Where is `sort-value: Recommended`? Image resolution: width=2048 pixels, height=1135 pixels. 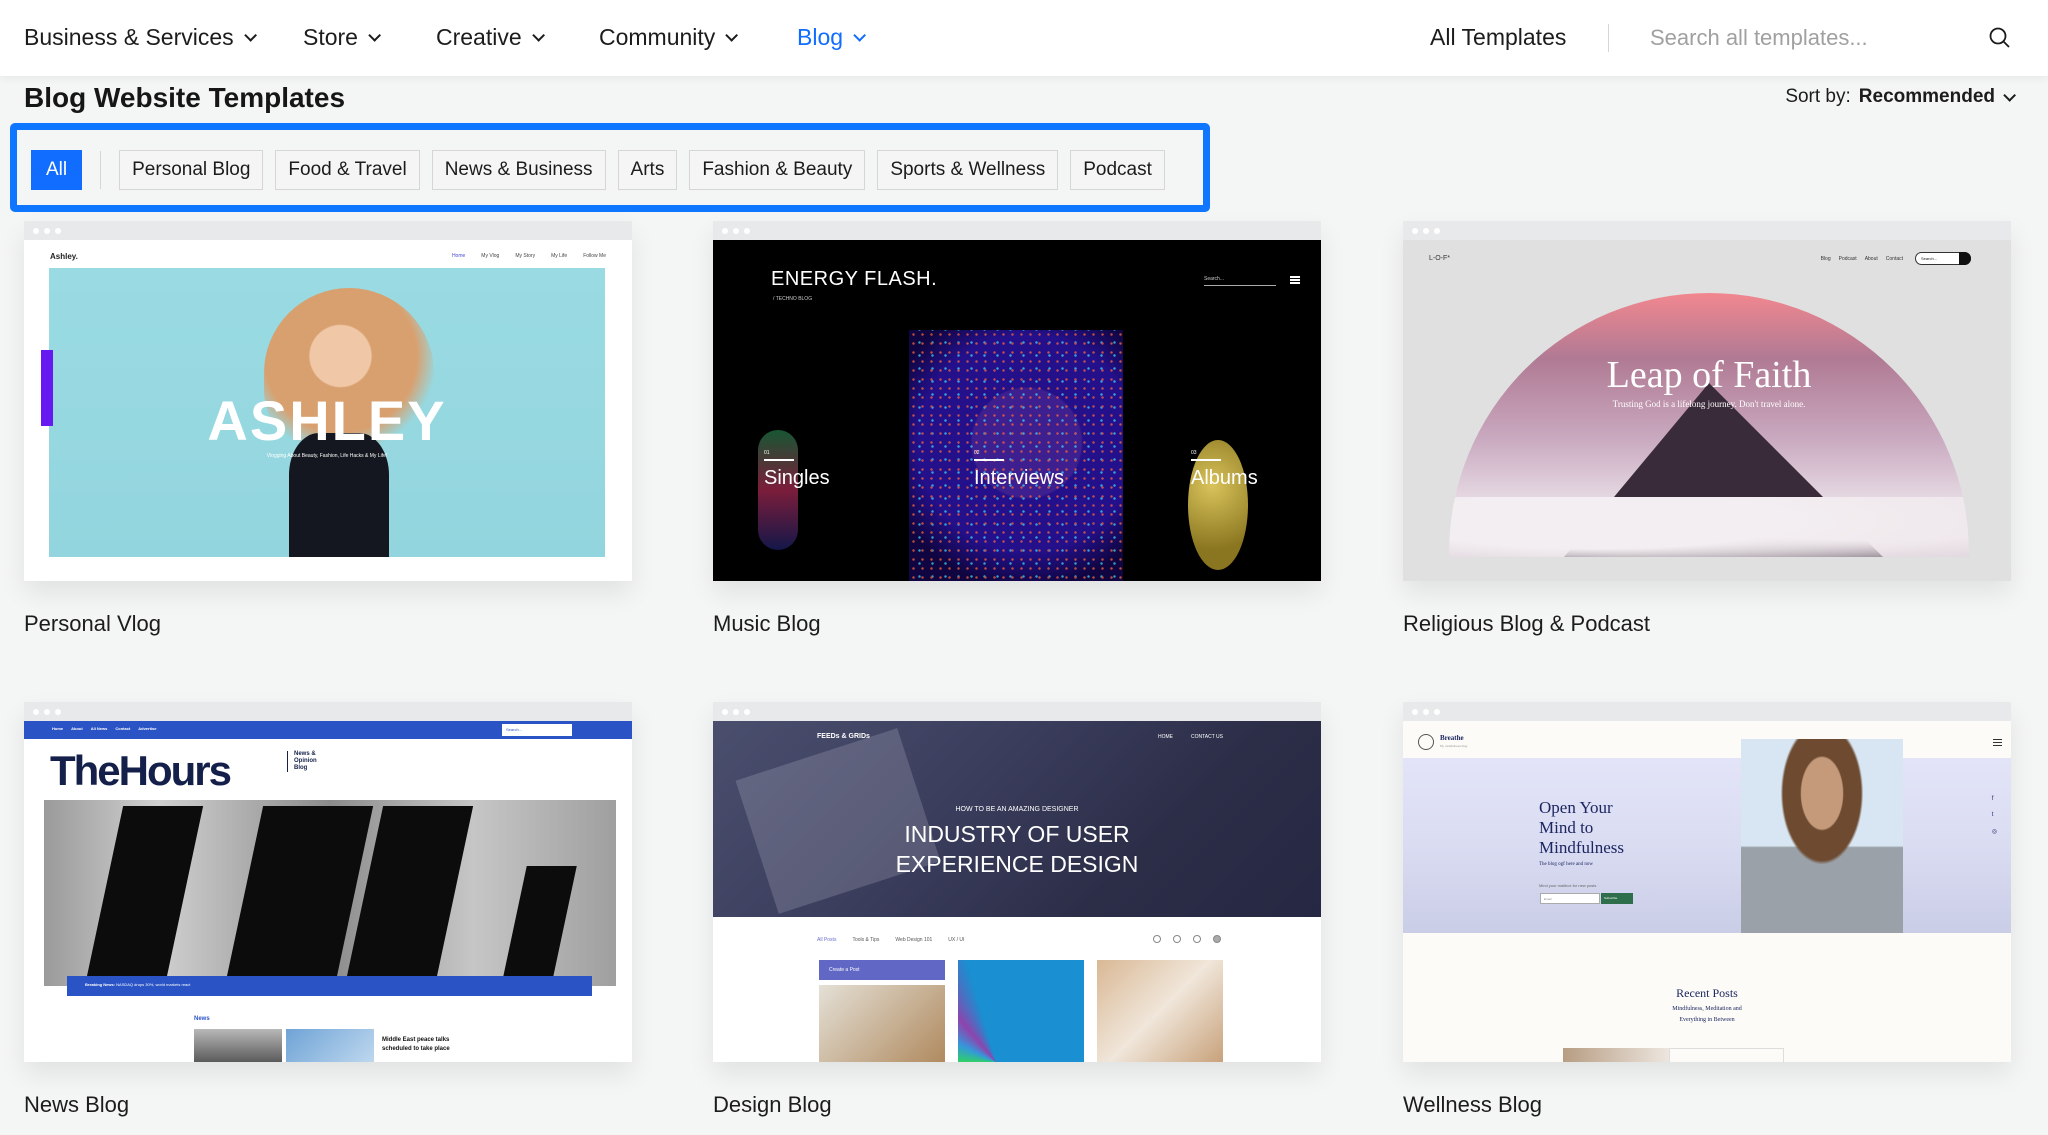 sort-value: Recommended is located at coordinates (1926, 96).